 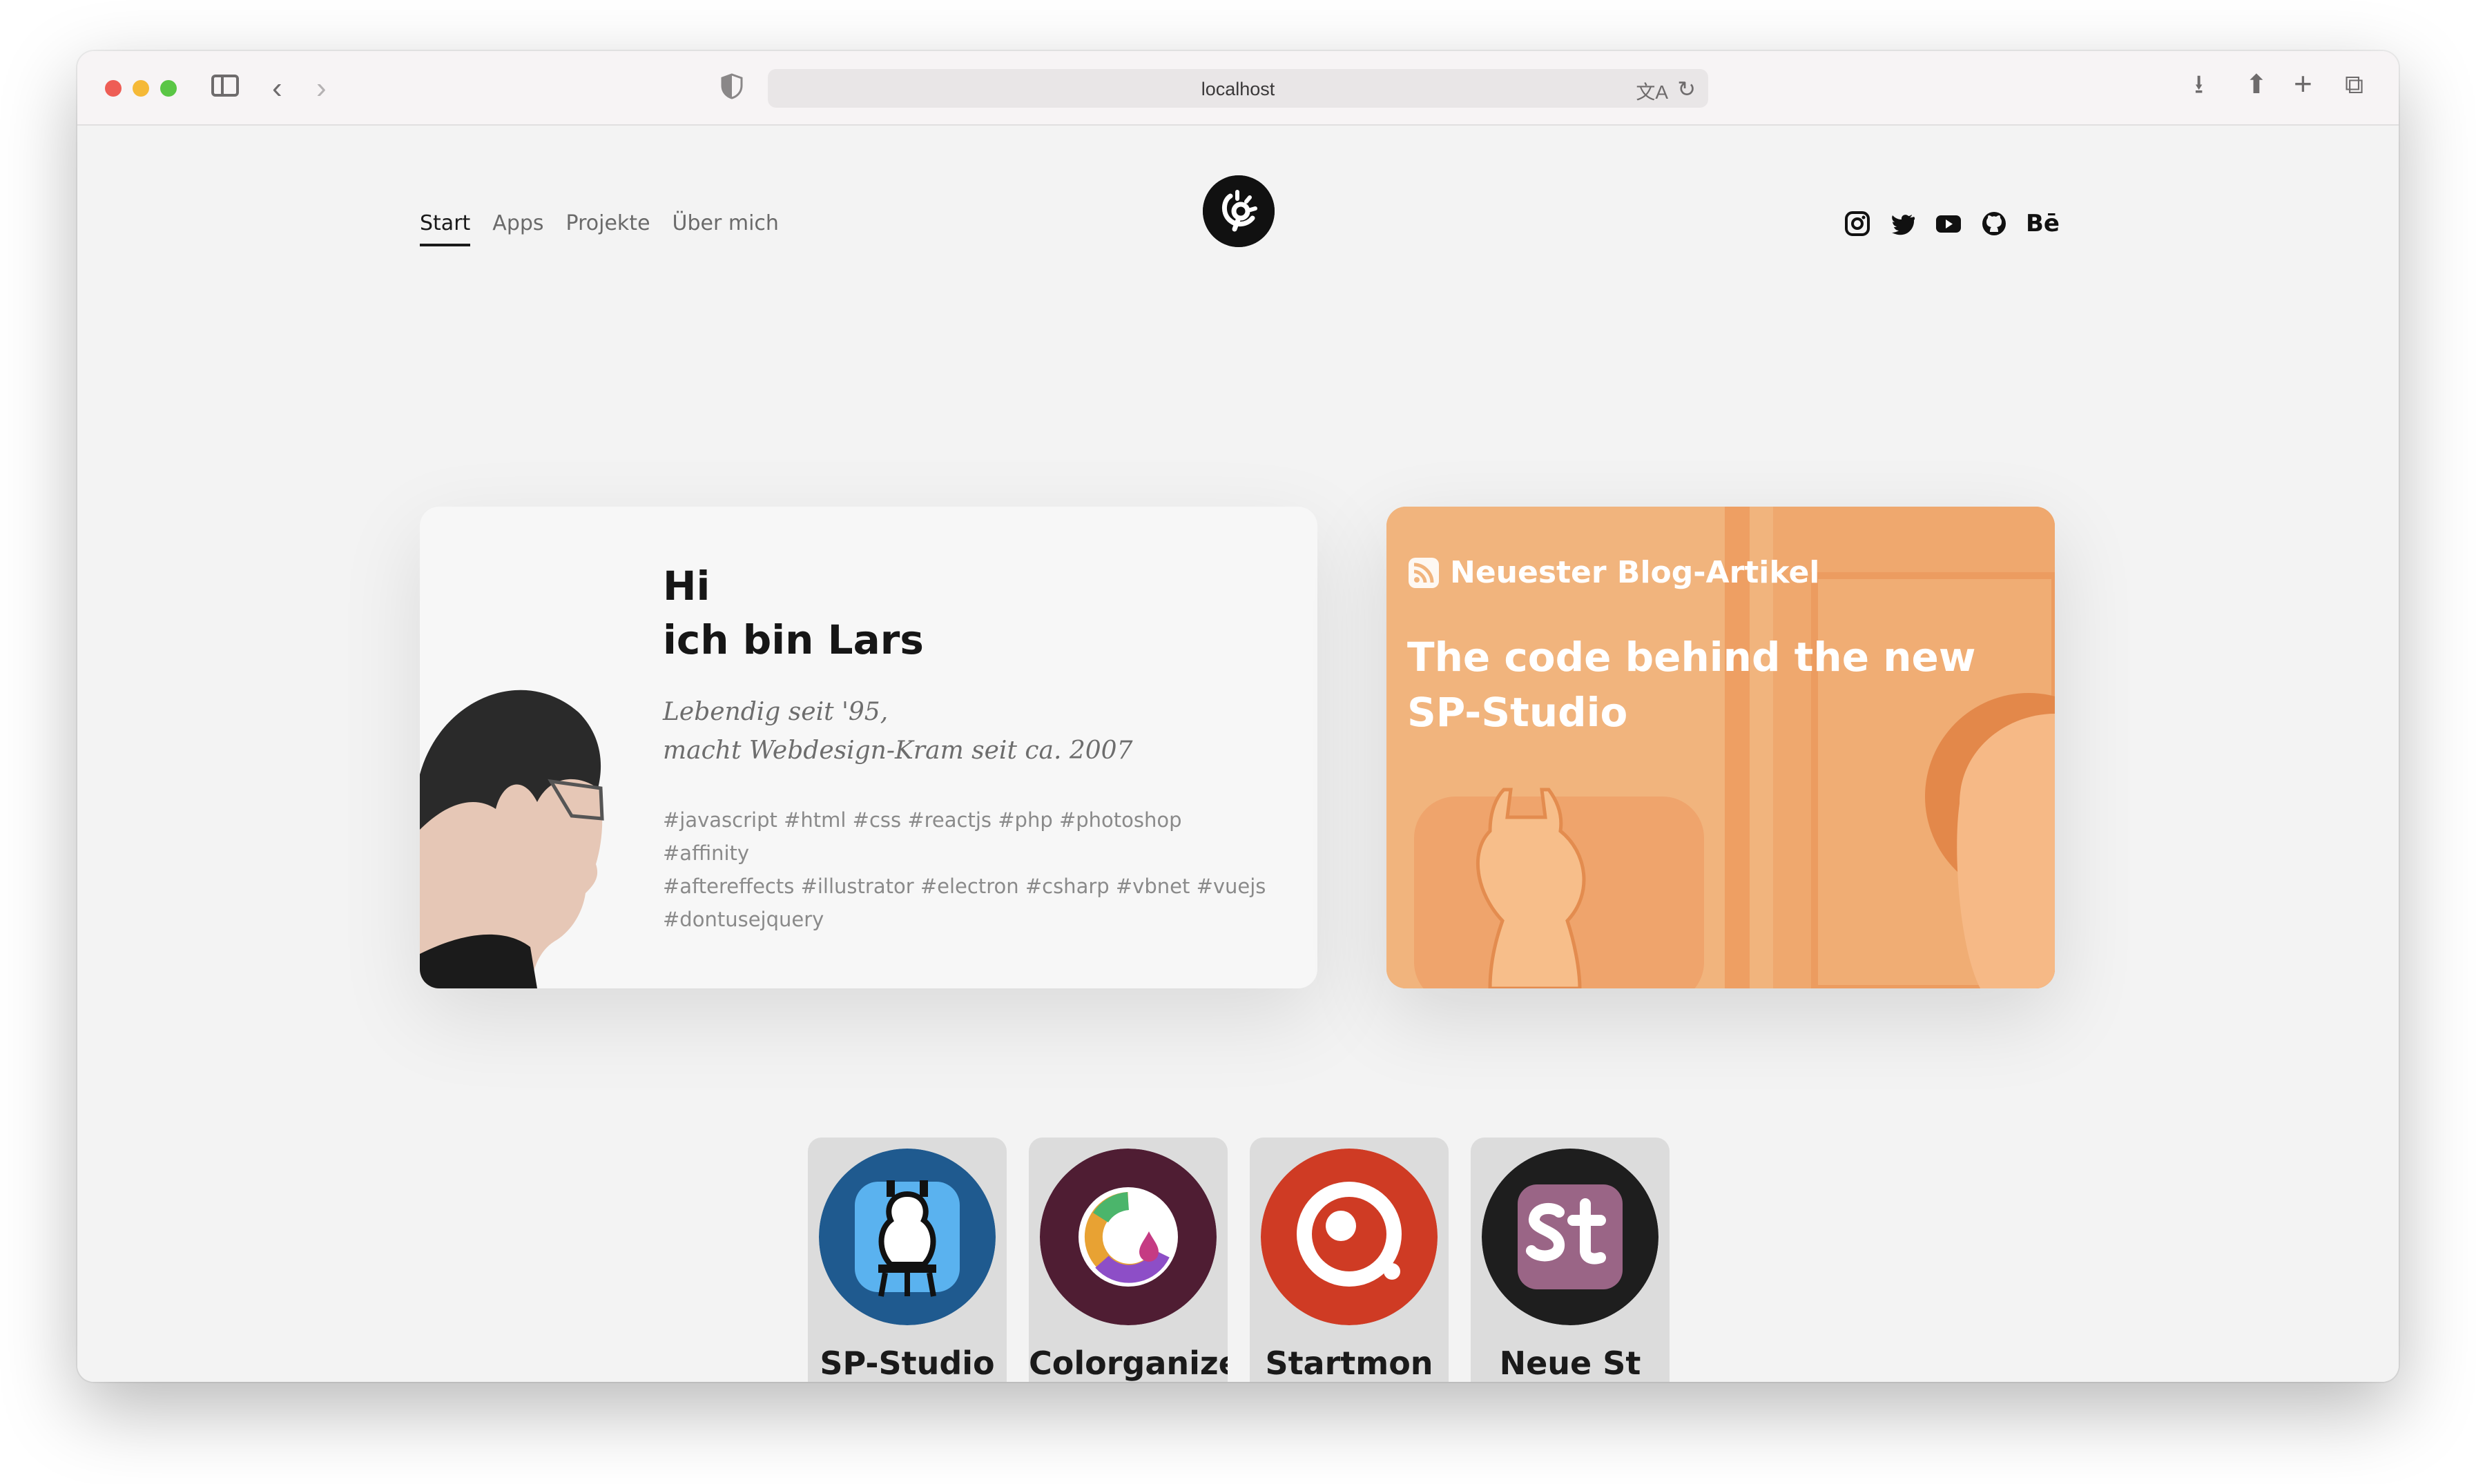 What do you see at coordinates (793, 639) in the screenshot?
I see `intro-name: ich bin Lars` at bounding box center [793, 639].